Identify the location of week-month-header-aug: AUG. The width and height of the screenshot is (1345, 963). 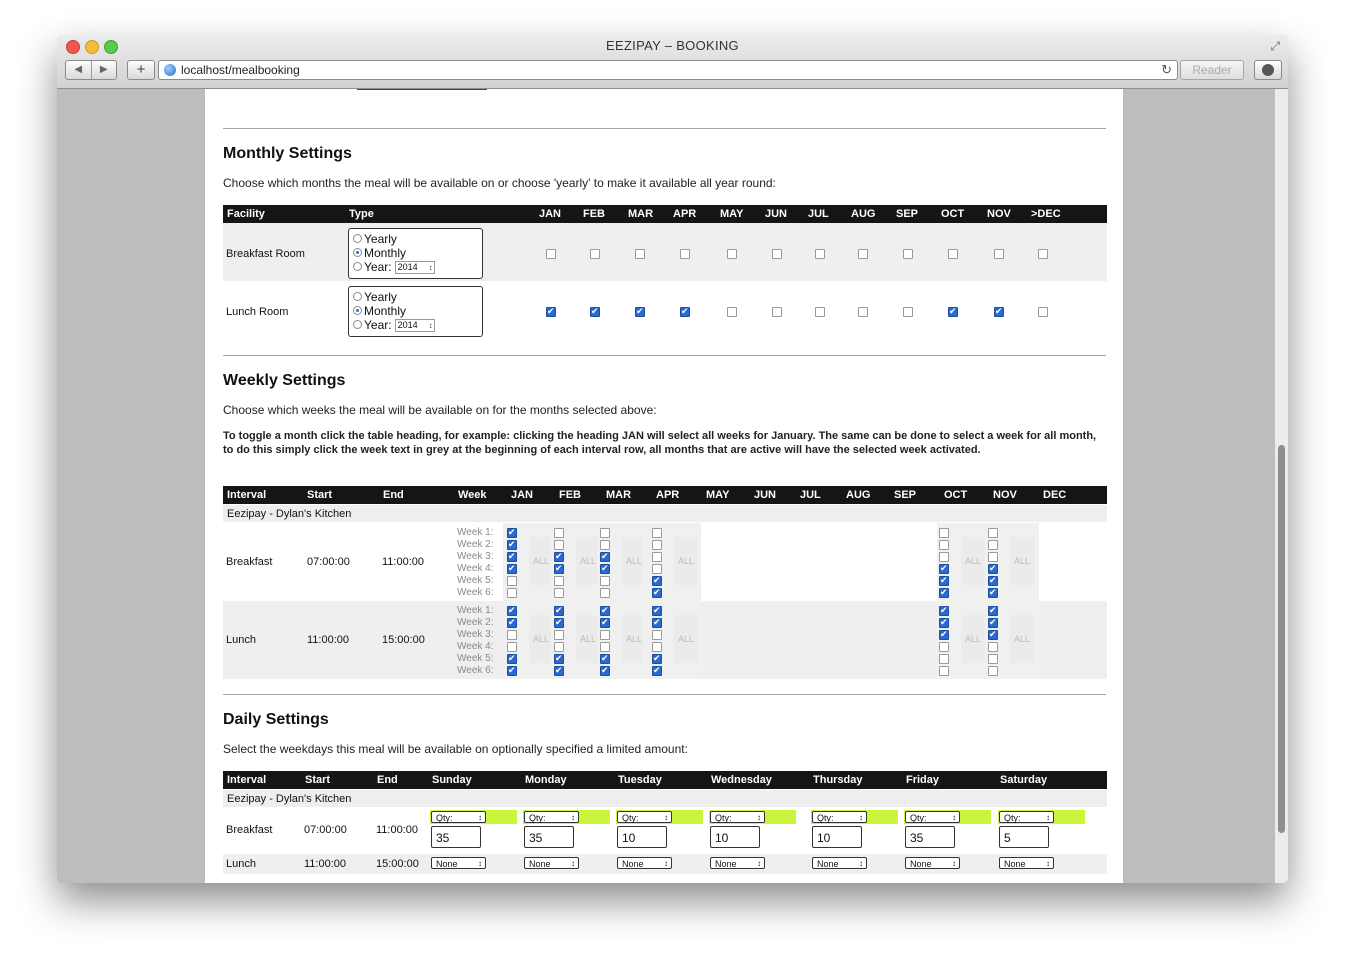
(858, 495).